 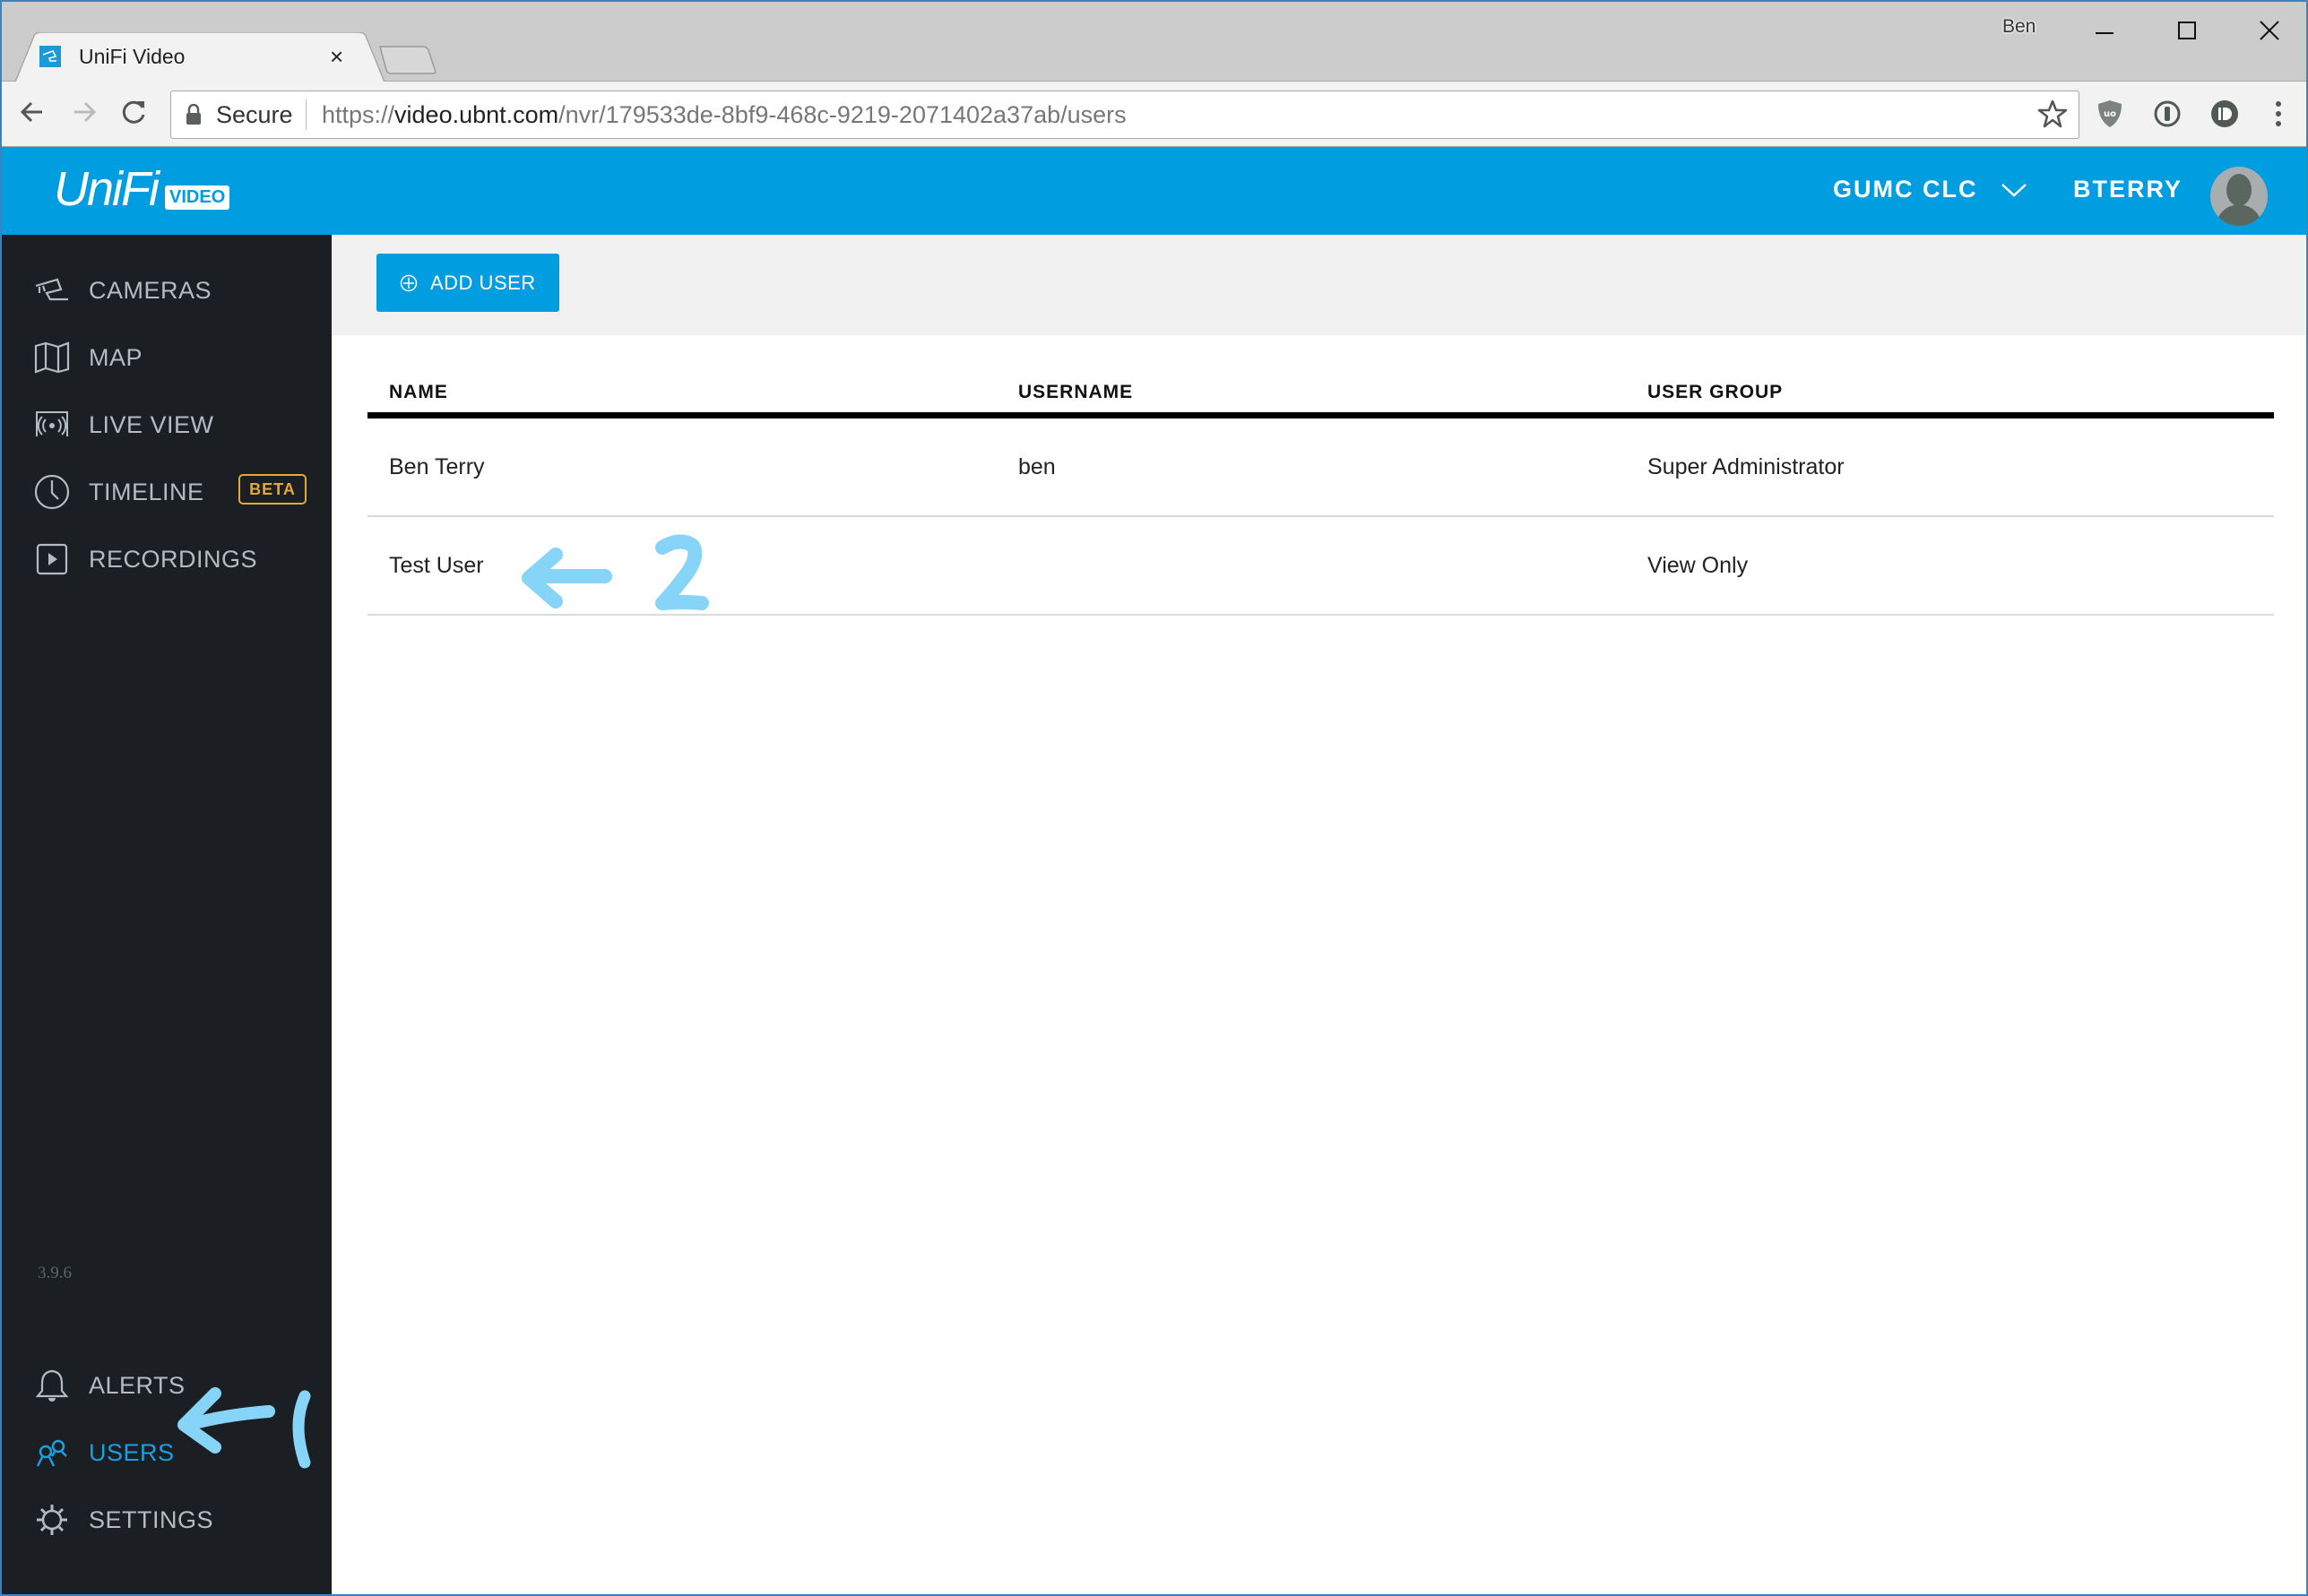 I want to click on unifi-video-logo: UniFi VIDEO, so click(x=142, y=189).